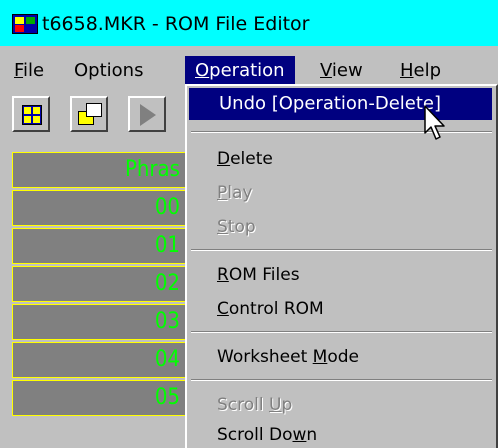 The image size is (498, 448). Describe the element at coordinates (89, 114) in the screenshot. I see `restore-window-button` at that location.